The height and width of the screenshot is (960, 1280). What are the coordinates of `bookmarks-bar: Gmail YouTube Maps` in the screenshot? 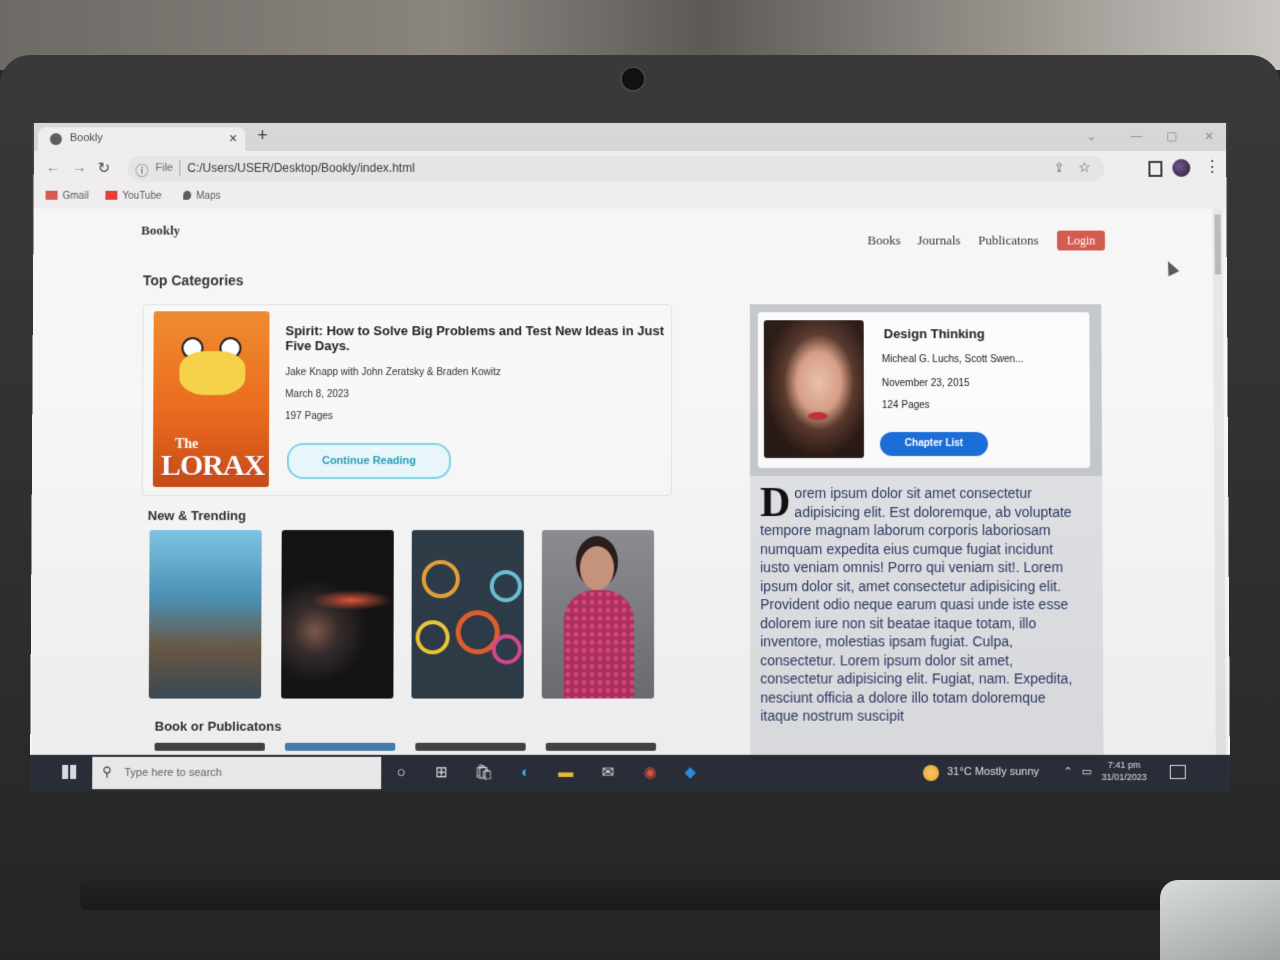 It's located at (630, 197).